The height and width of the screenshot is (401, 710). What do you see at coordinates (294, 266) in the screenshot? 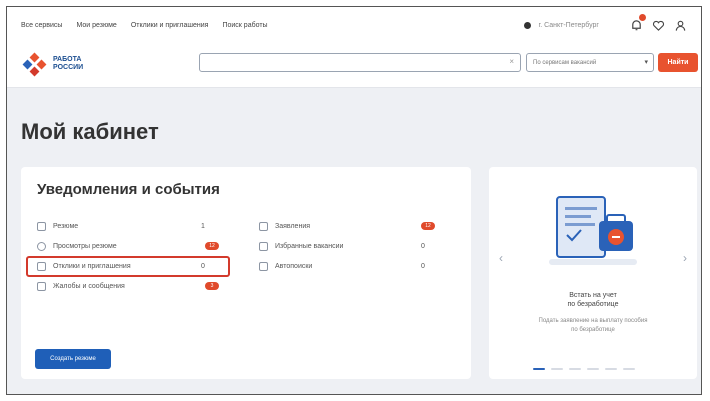
I see `list-item-label: Автопоиски` at bounding box center [294, 266].